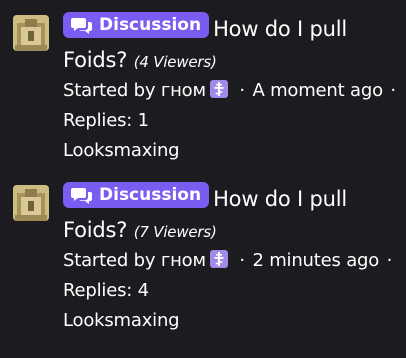  Describe the element at coordinates (175, 62) in the screenshot. I see `viewer-count: (4 Viewers)` at that location.